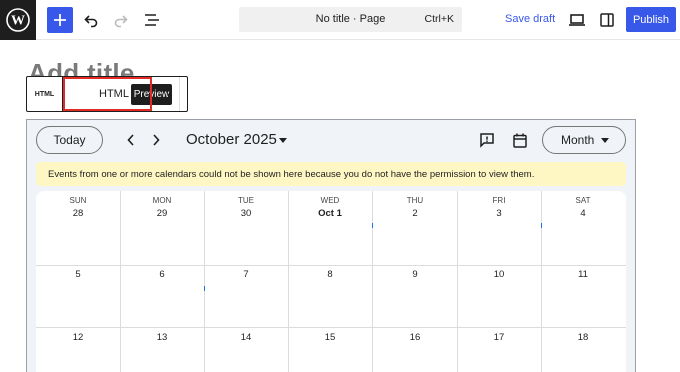 Image resolution: width=680 pixels, height=372 pixels. I want to click on view-selector: Month, so click(584, 140).